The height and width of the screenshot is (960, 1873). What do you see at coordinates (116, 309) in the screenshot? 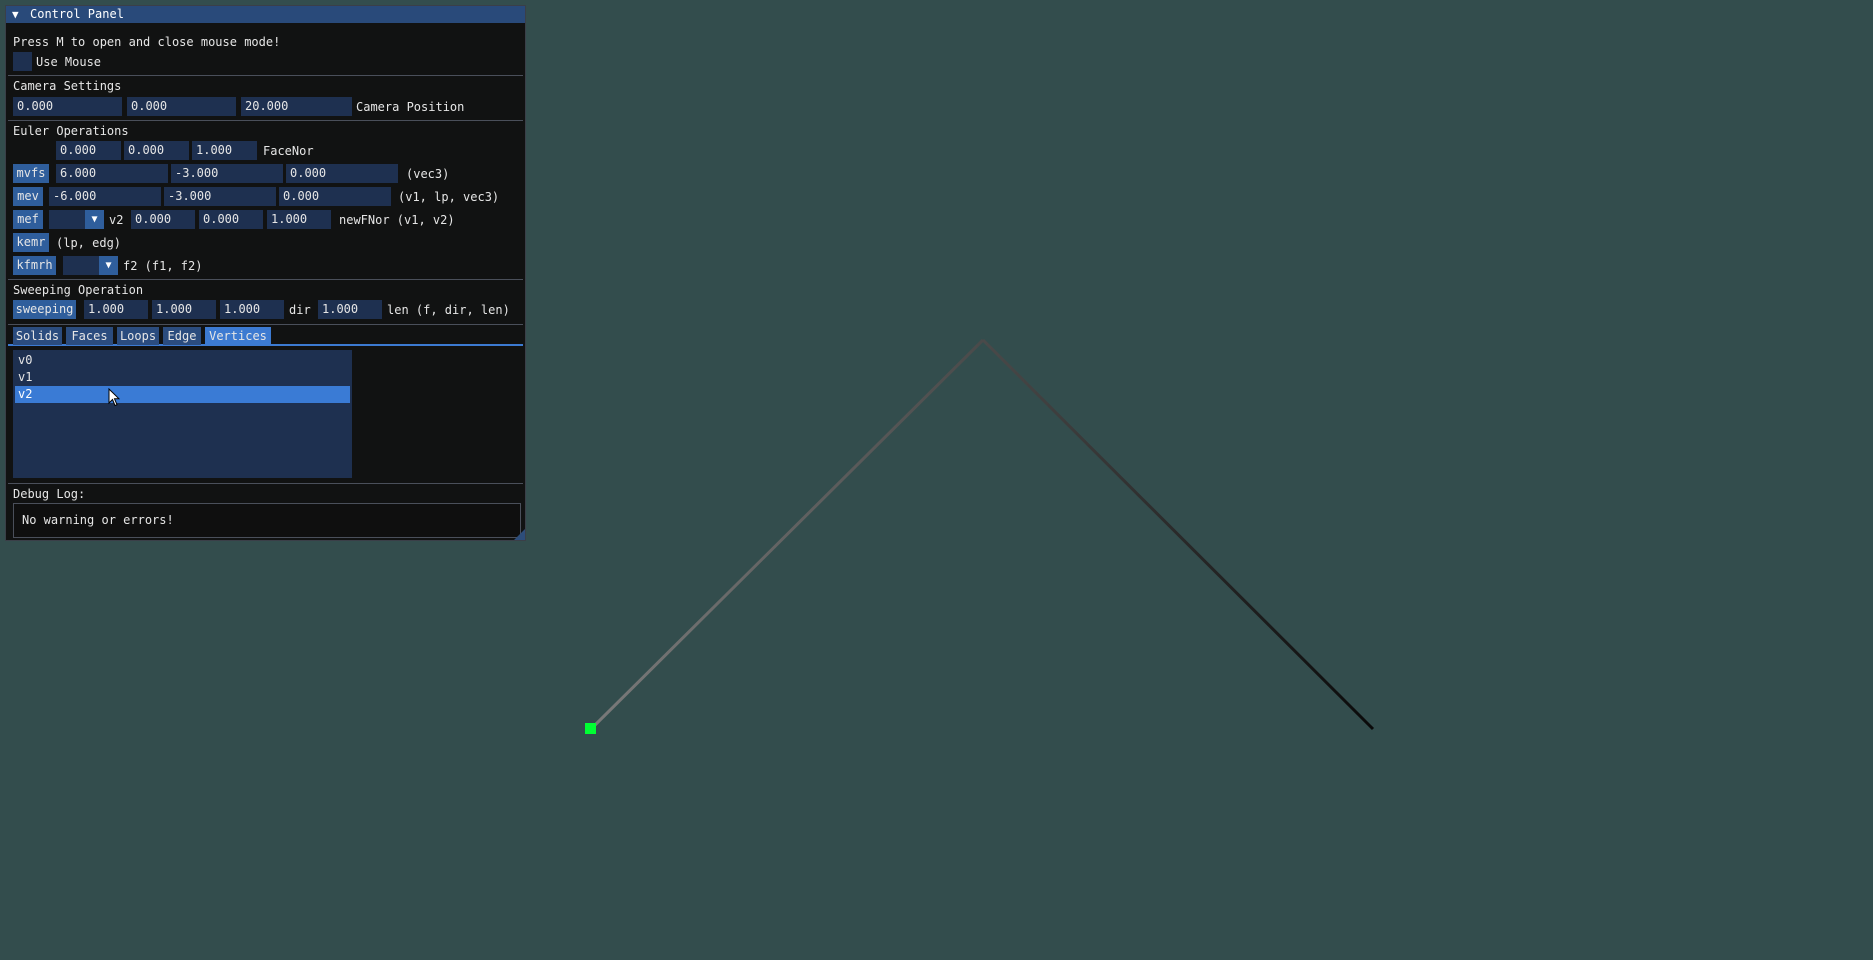
I see `sweep-dir-x-input: 1.000` at bounding box center [116, 309].